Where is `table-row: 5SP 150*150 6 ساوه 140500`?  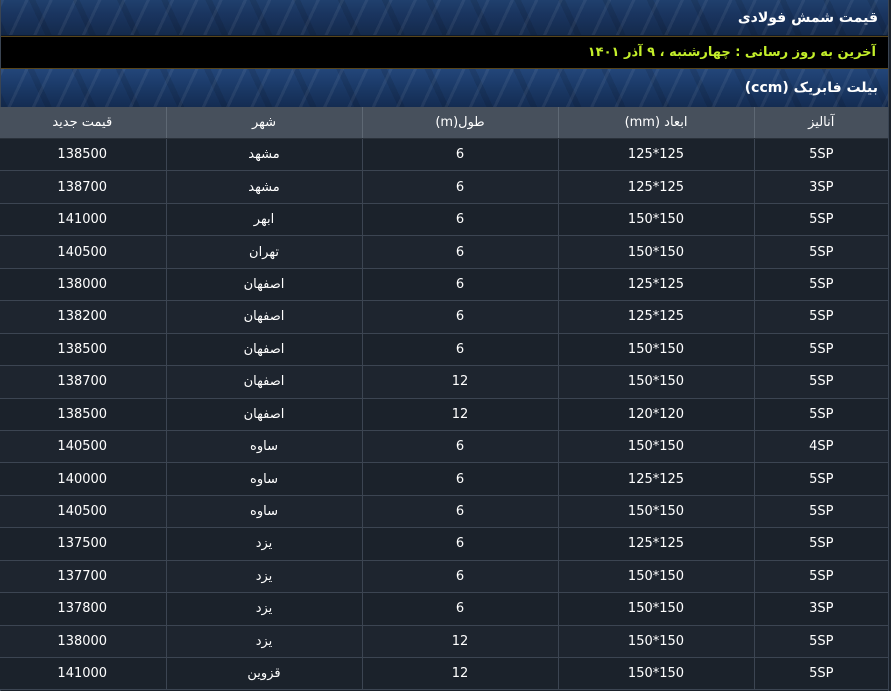 table-row: 5SP 150*150 6 ساوه 140500 is located at coordinates (444, 512).